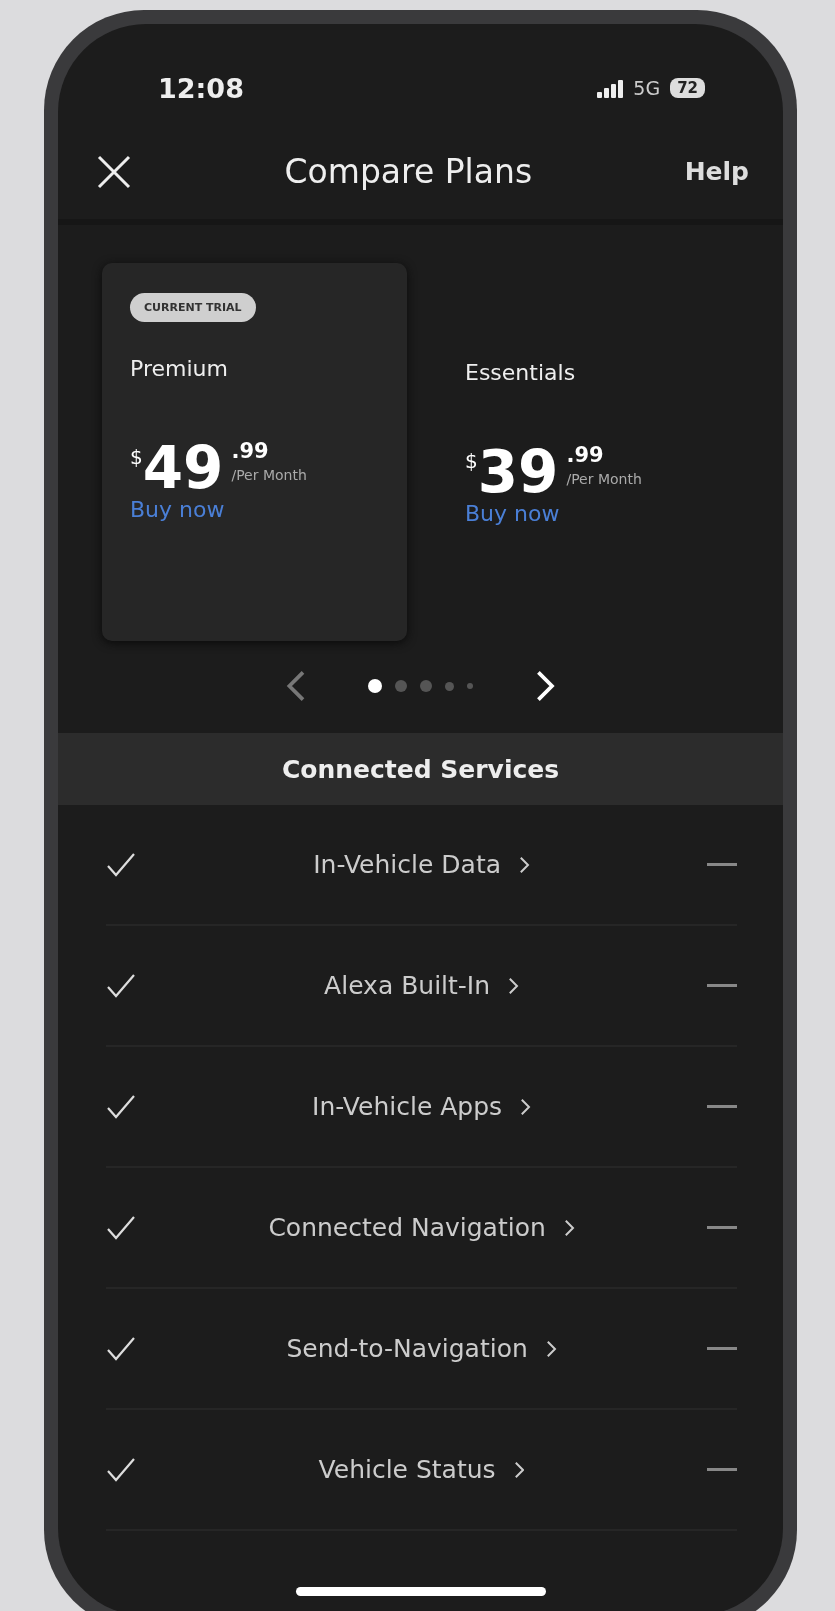  What do you see at coordinates (421, 1106) in the screenshot?
I see `feature-link: In-Vehicle Apps` at bounding box center [421, 1106].